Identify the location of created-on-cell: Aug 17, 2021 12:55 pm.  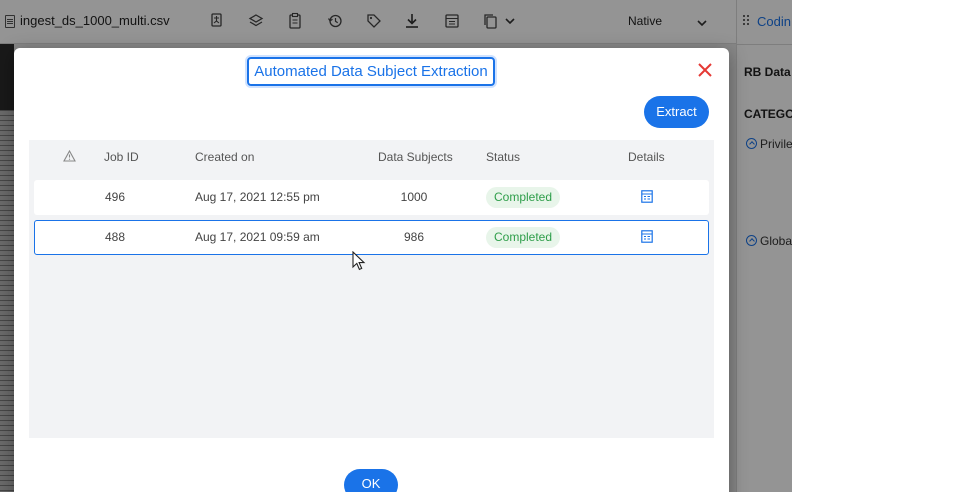
(257, 197).